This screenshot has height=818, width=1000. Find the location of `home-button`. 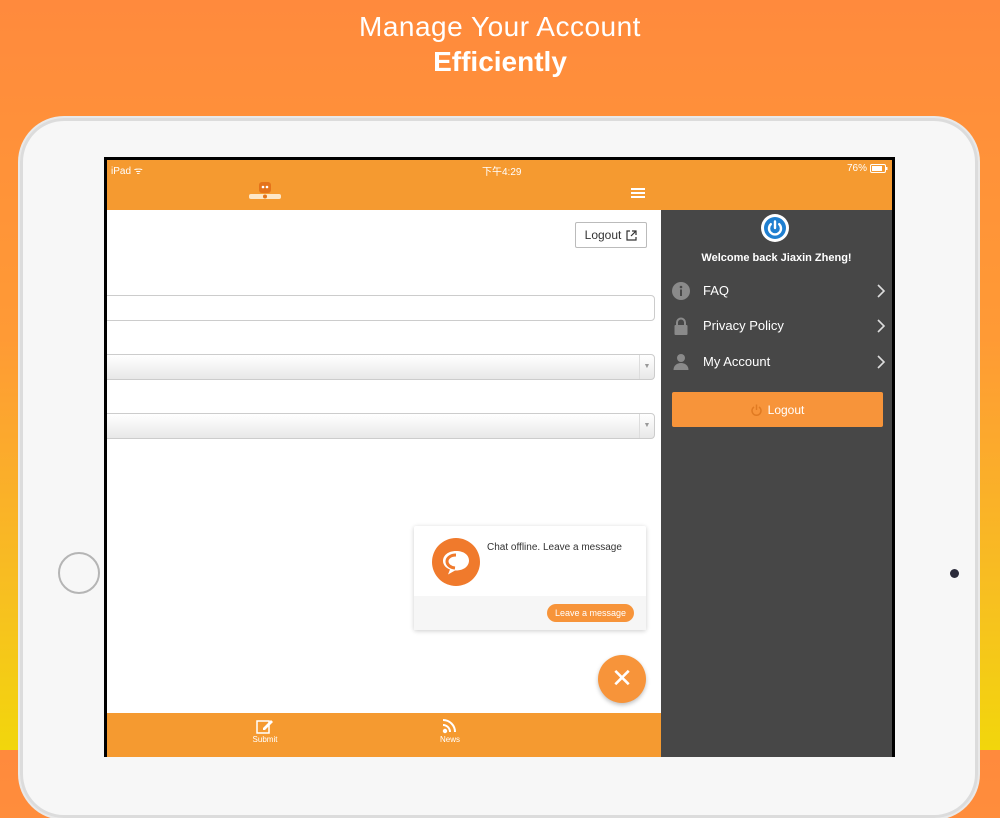

home-button is located at coordinates (79, 573).